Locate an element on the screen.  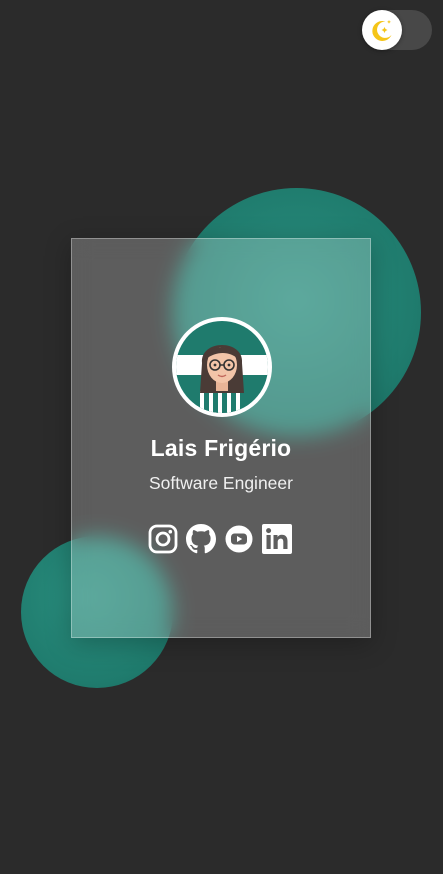
theme-toggle-knob is located at coordinates (382, 30).